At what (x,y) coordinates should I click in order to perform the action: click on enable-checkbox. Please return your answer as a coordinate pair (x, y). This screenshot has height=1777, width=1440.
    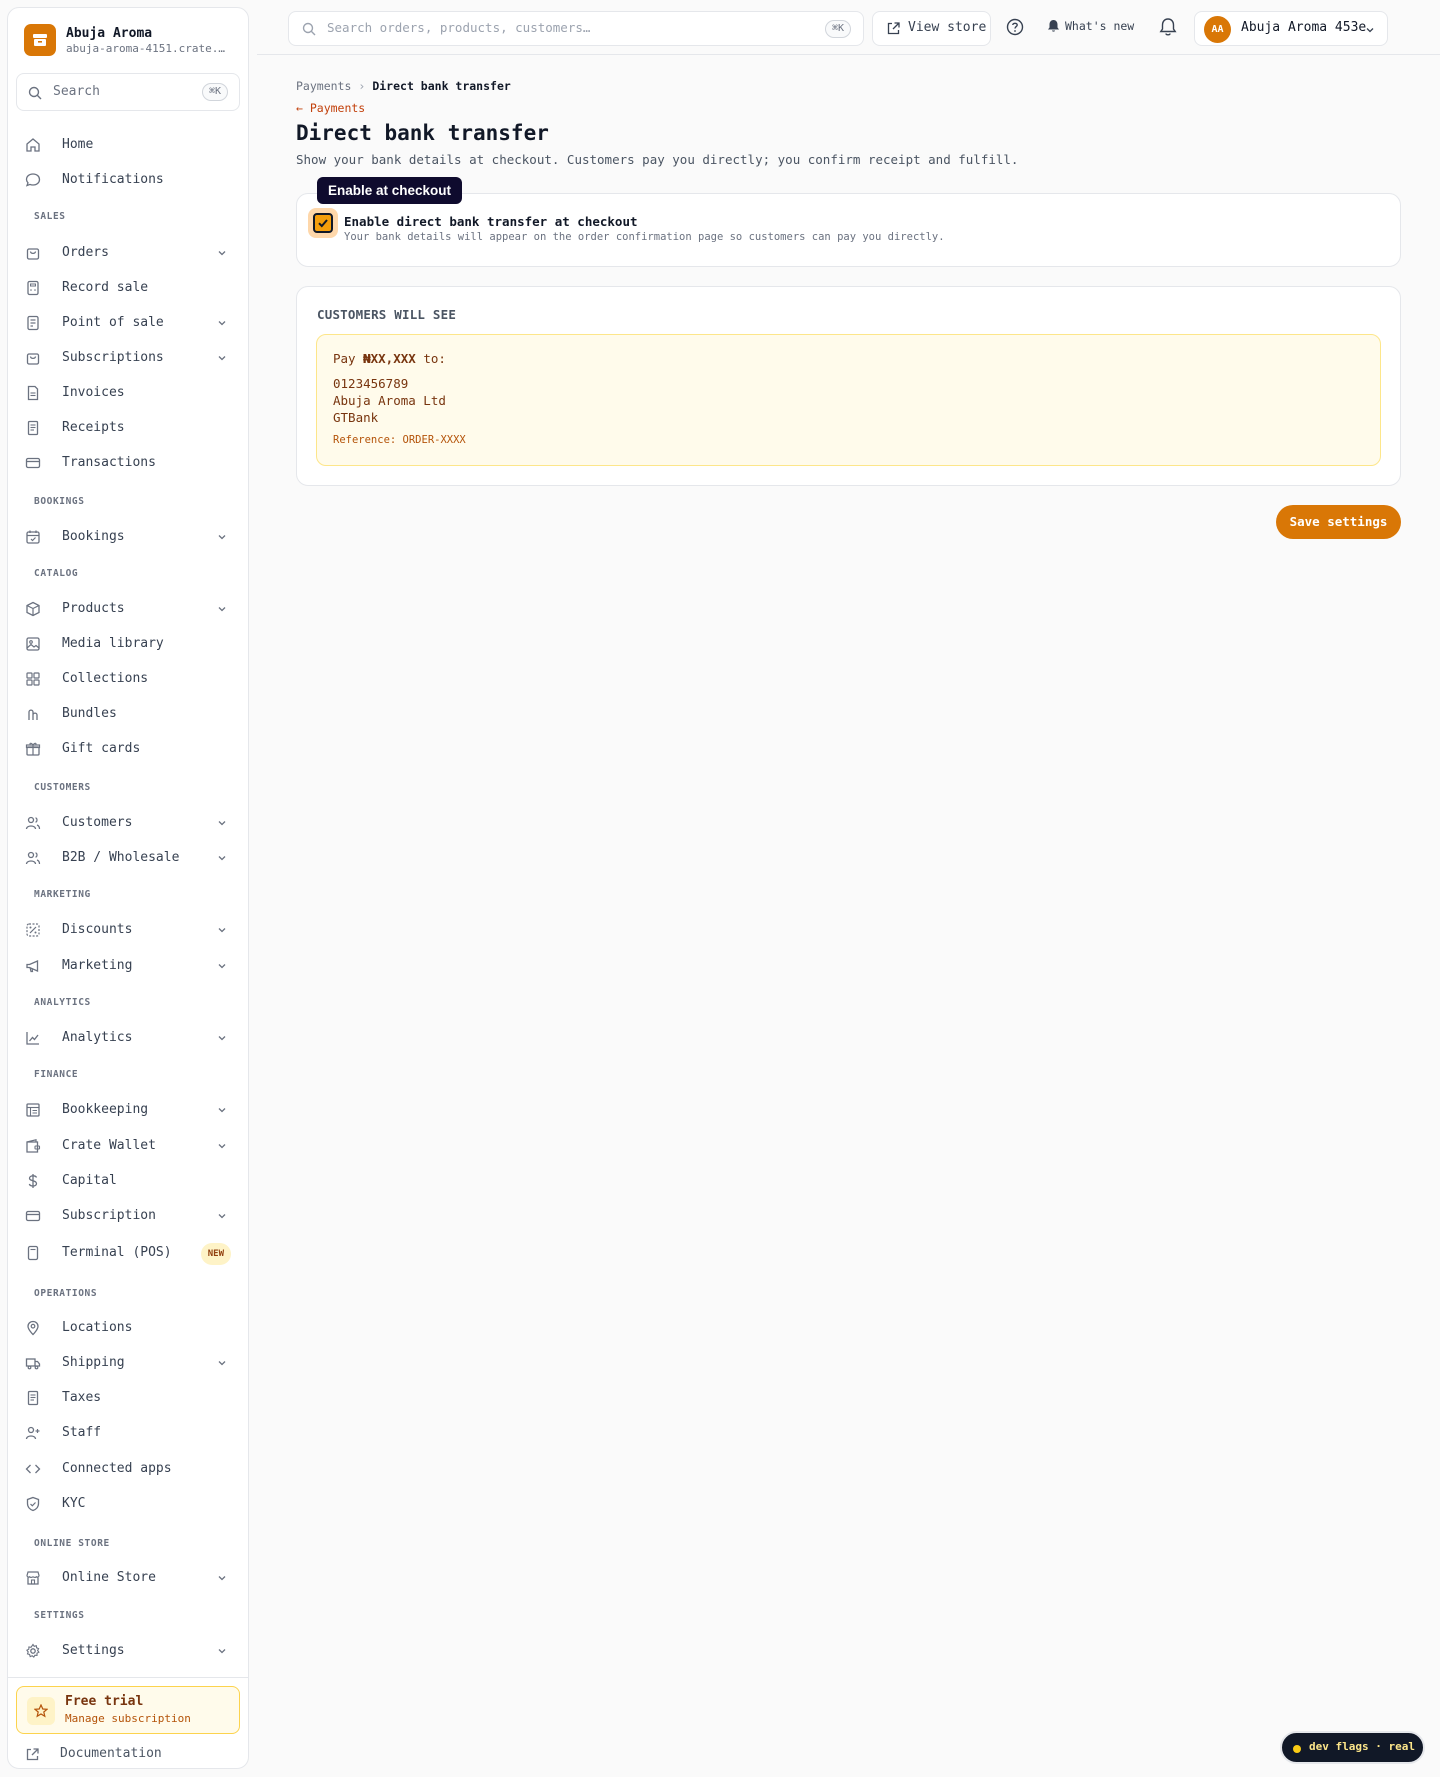
    Looking at the image, I should click on (323, 223).